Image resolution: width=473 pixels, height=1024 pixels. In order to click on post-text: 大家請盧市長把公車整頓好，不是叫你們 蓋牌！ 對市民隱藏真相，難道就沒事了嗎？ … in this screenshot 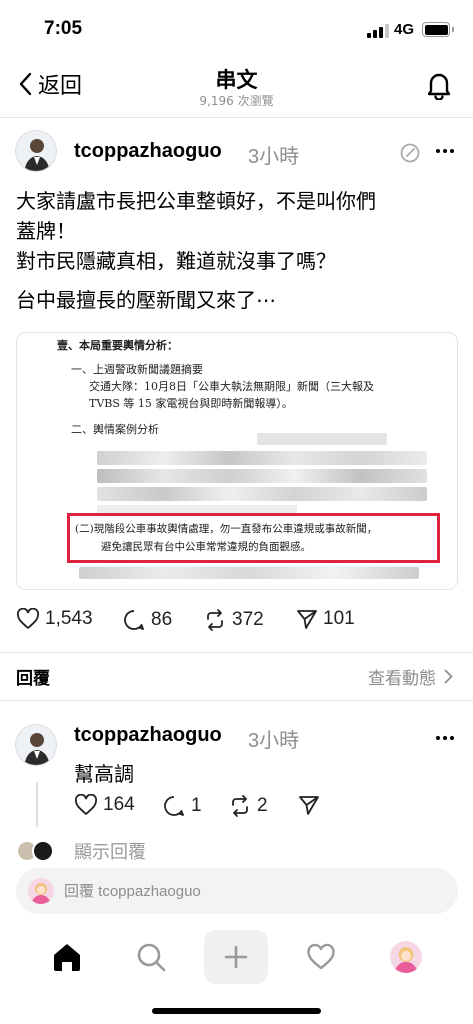, I will do `click(236, 250)`.